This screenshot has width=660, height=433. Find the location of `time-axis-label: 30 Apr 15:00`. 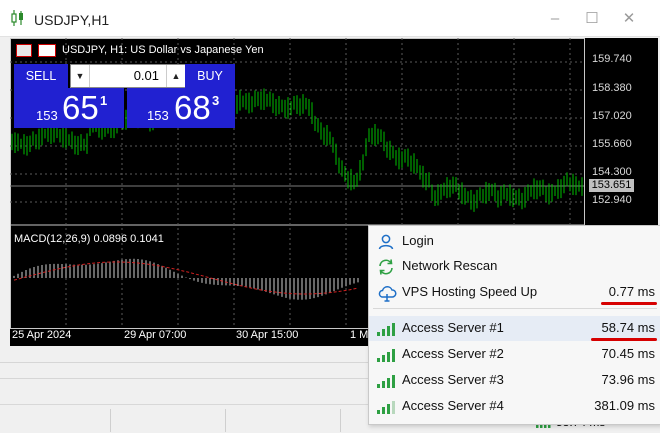

time-axis-label: 30 Apr 15:00 is located at coordinates (267, 335).